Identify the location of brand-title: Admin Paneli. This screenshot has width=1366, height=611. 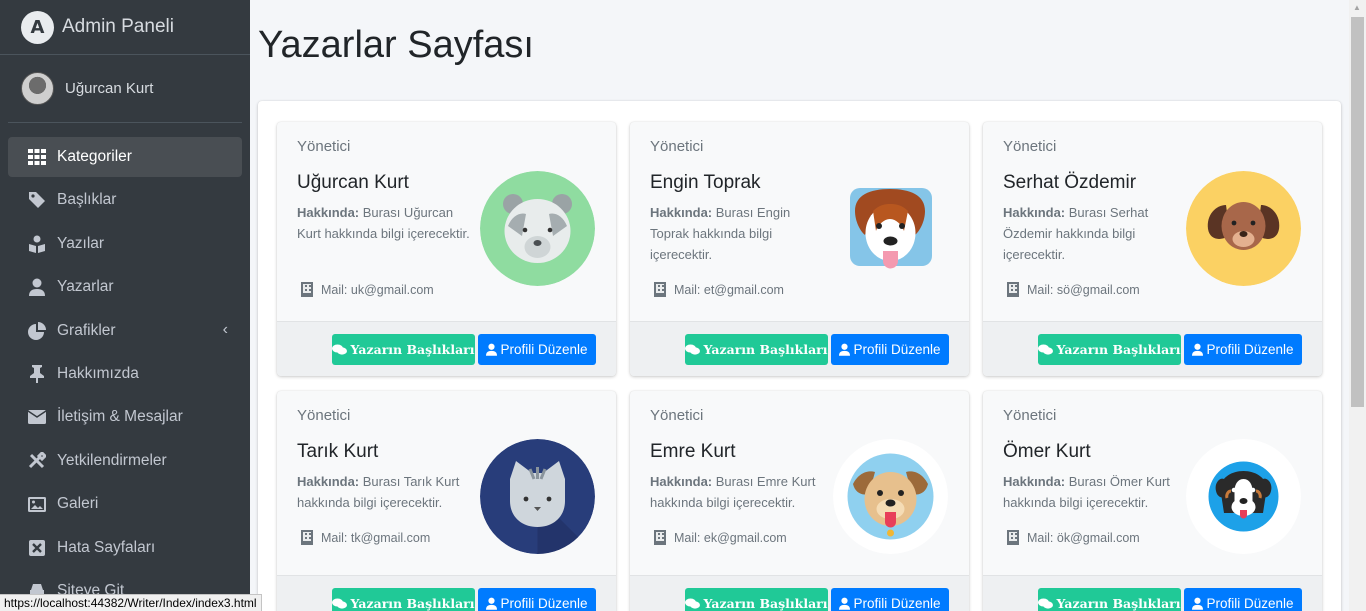
(118, 26).